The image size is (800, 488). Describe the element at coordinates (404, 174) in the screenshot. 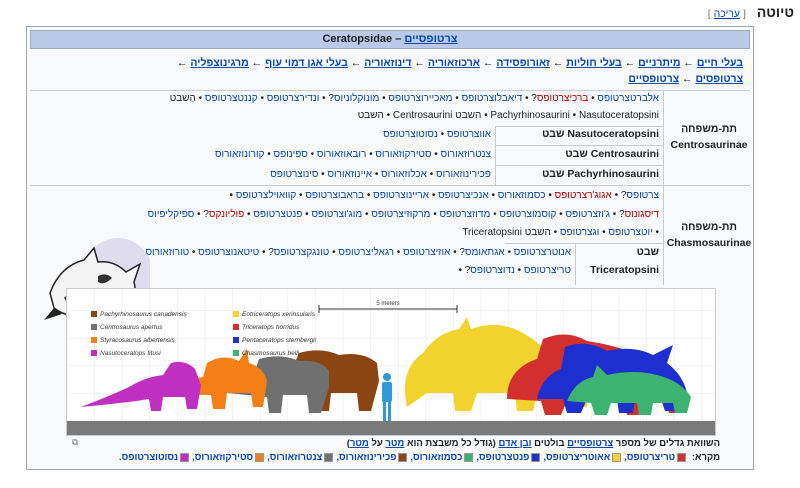

I see `genus-link: אכלוזאורוס` at that location.